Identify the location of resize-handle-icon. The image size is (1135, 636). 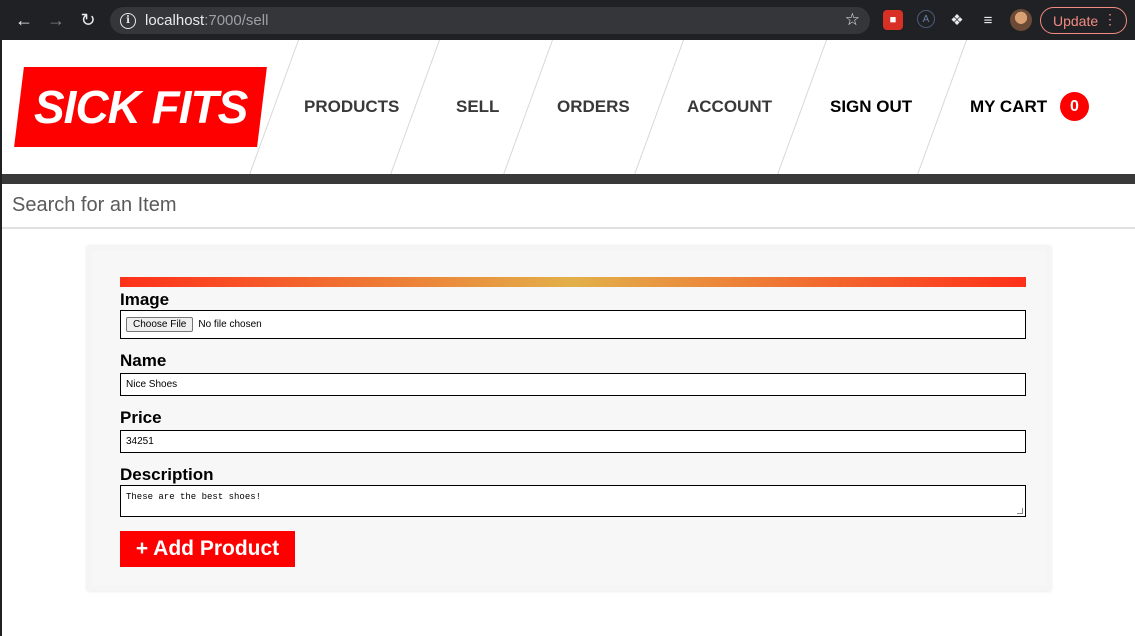
(1020, 511).